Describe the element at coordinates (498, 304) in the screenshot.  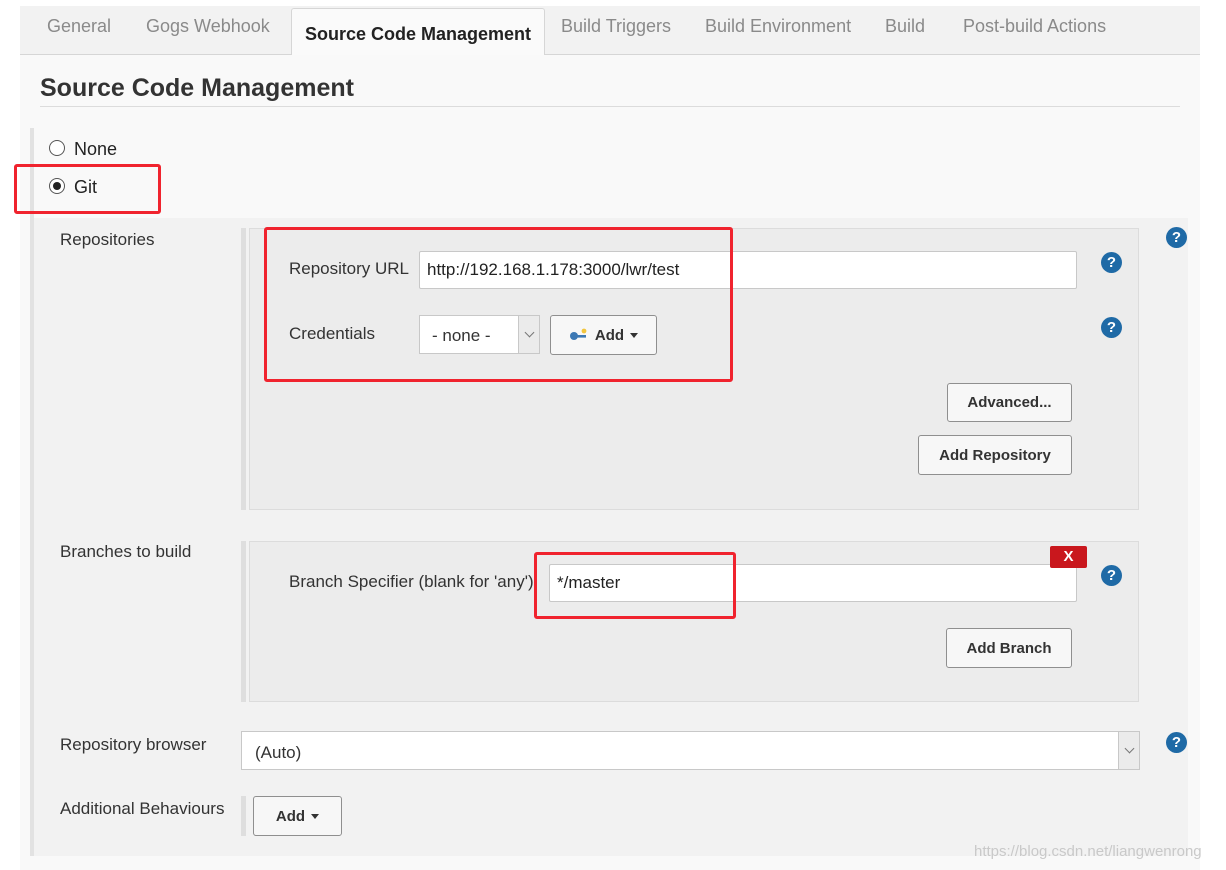
I see `annotation-highlight-repository` at that location.